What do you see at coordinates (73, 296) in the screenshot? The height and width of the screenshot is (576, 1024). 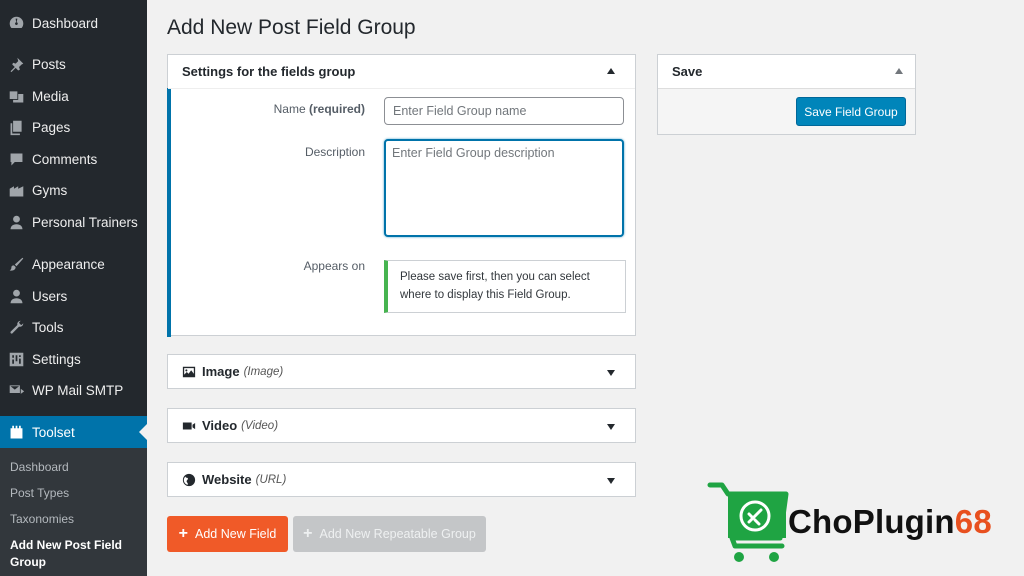 I see `sidebar-item-users: Users` at bounding box center [73, 296].